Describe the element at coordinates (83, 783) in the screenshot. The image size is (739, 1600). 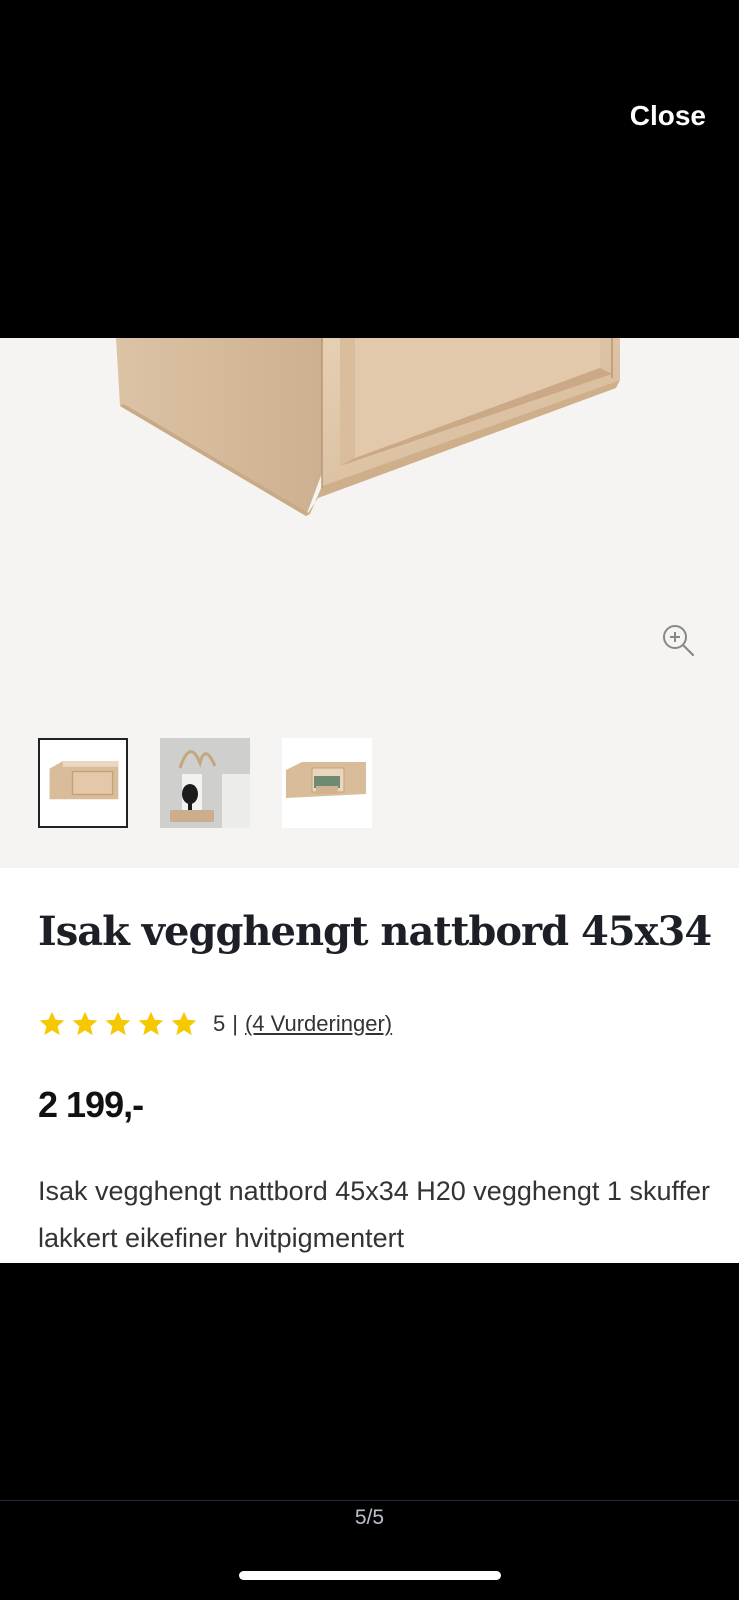
I see `thumb-front-view` at that location.